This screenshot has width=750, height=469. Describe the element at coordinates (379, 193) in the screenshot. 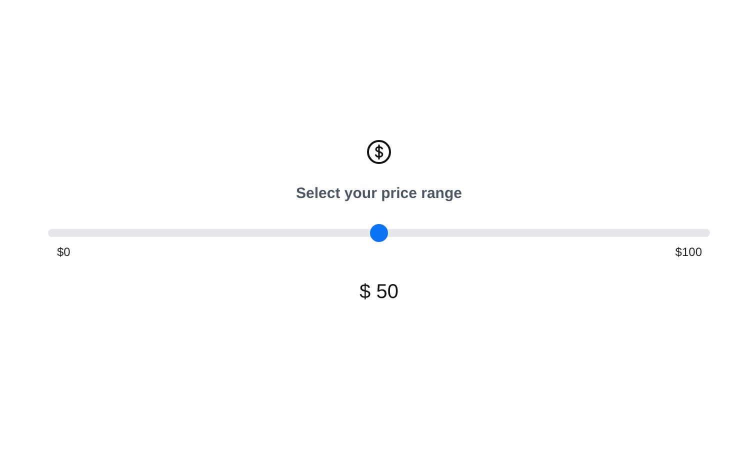

I see `prompt-label: Select your price range` at that location.